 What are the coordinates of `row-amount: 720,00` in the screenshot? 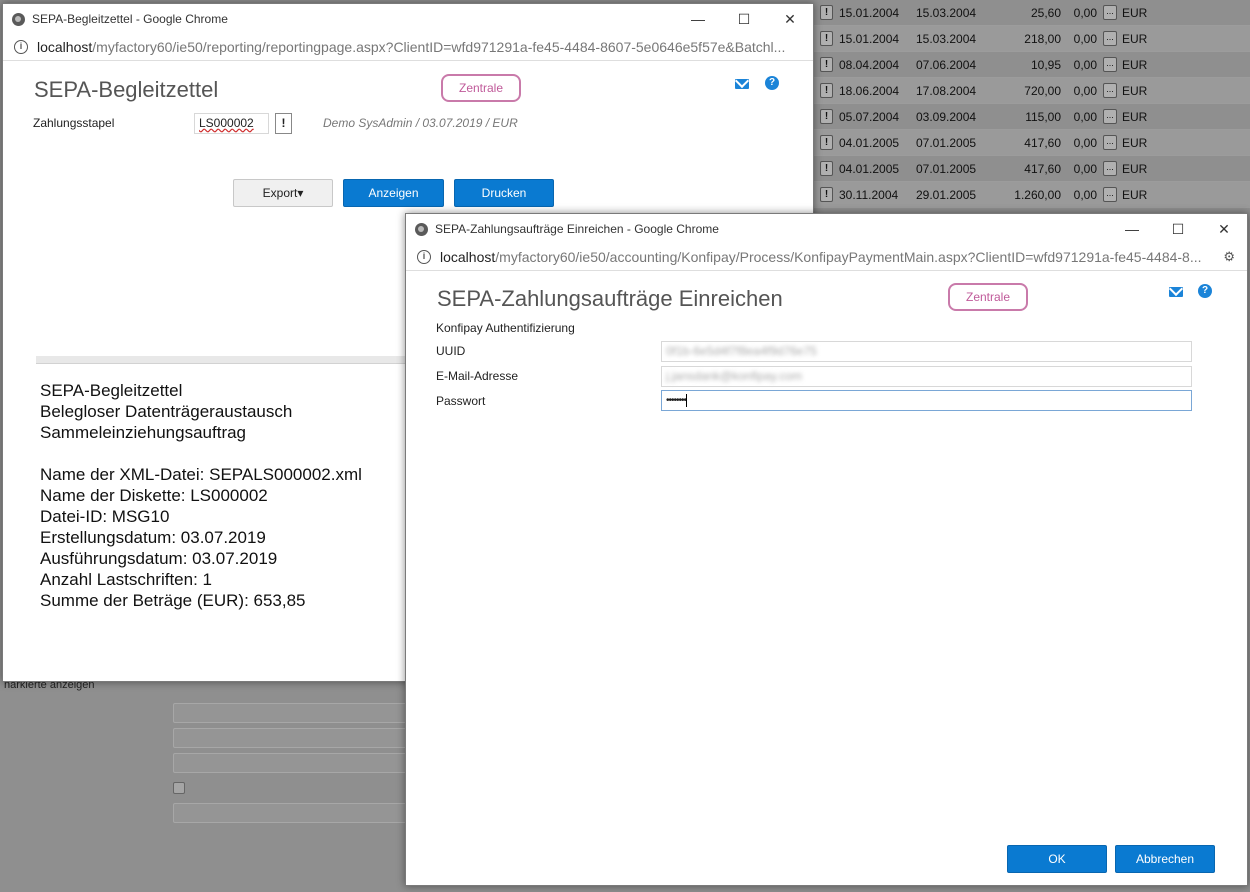 It's located at (1042, 90).